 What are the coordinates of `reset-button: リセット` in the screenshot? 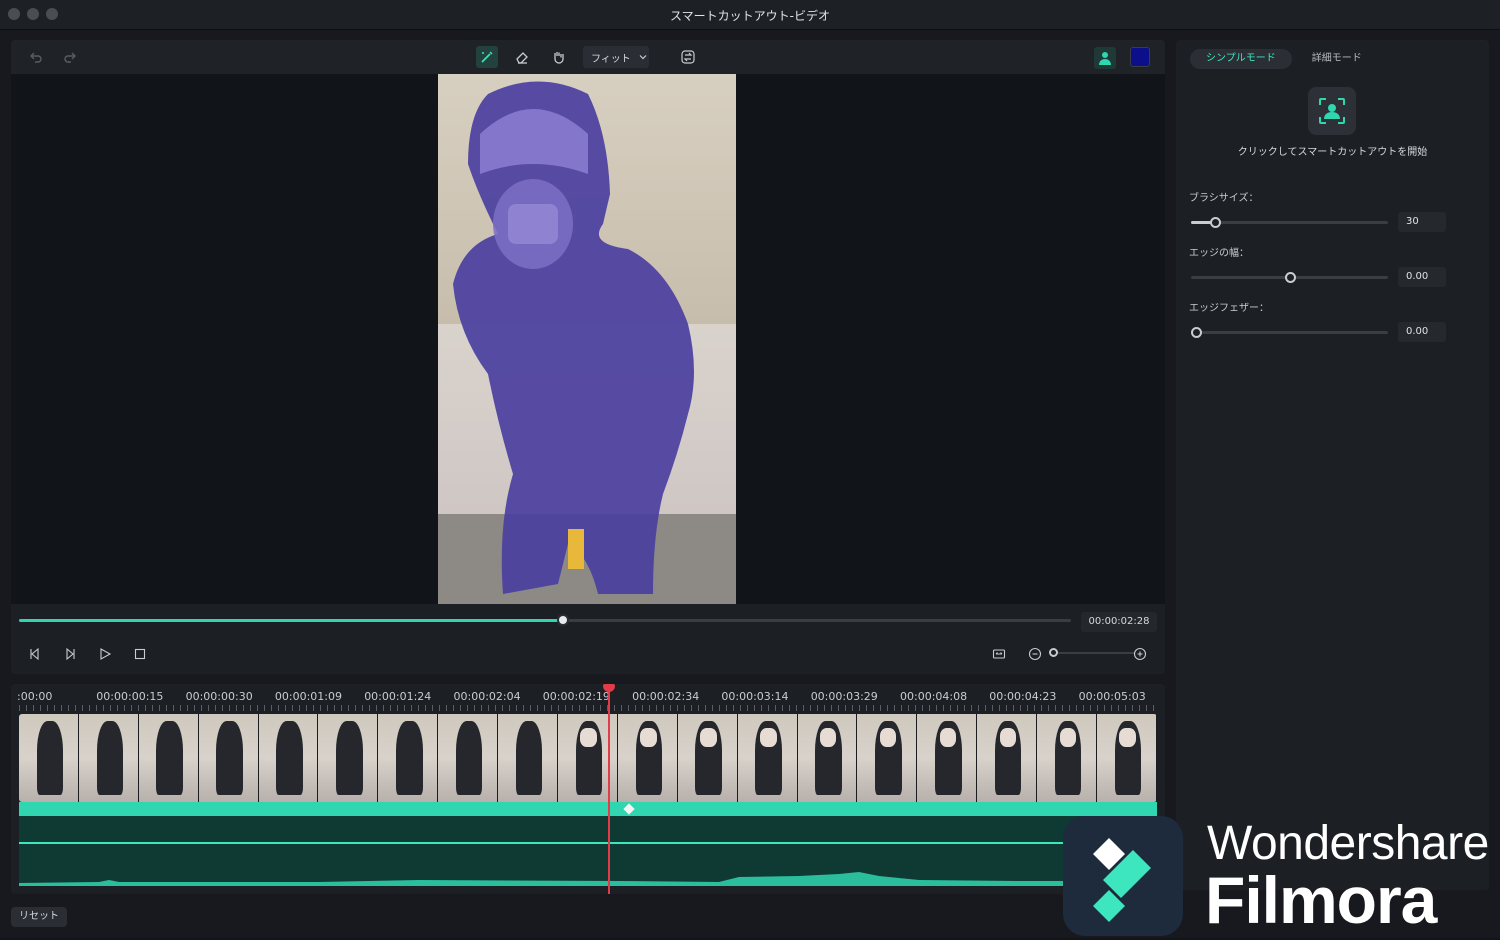 It's located at (39, 917).